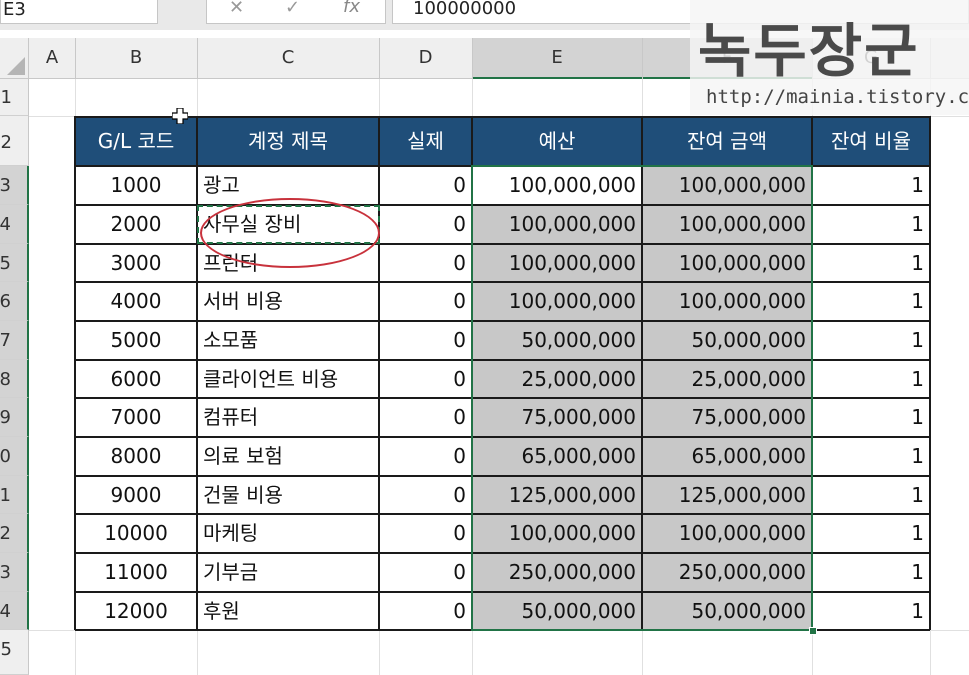 Image resolution: width=969 pixels, height=675 pixels. Describe the element at coordinates (288, 495) in the screenshot. I see `cell-account-title: 건물 비용` at that location.